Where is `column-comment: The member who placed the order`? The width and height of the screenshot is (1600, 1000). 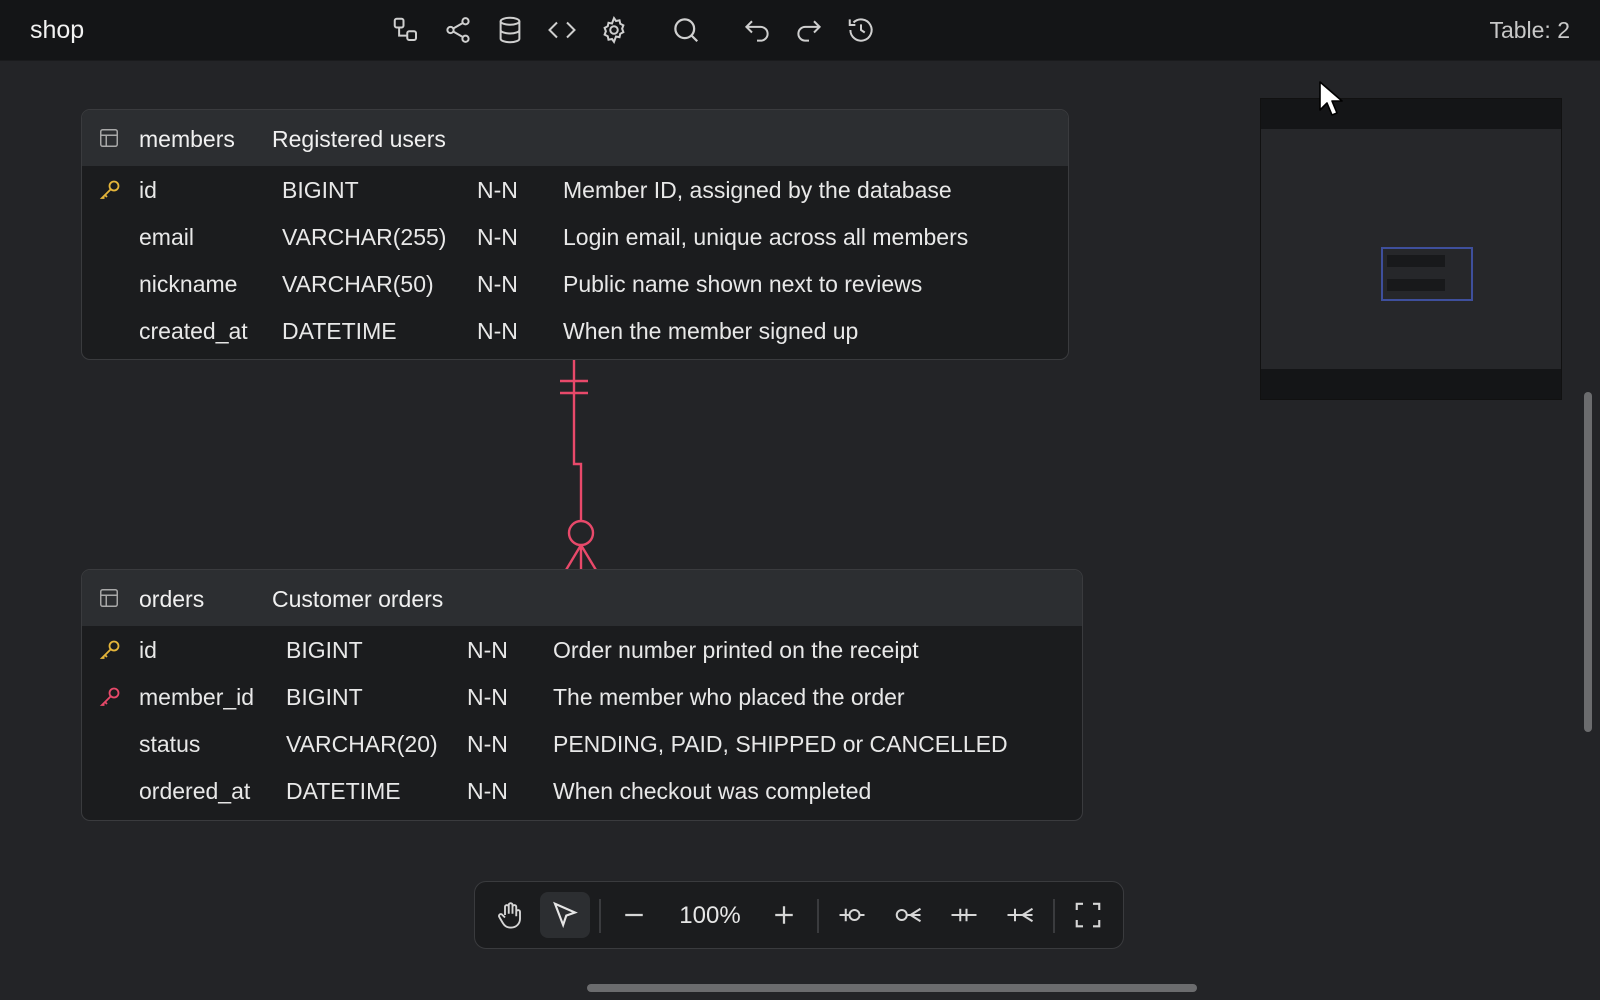
column-comment: The member who placed the order is located at coordinates (729, 697).